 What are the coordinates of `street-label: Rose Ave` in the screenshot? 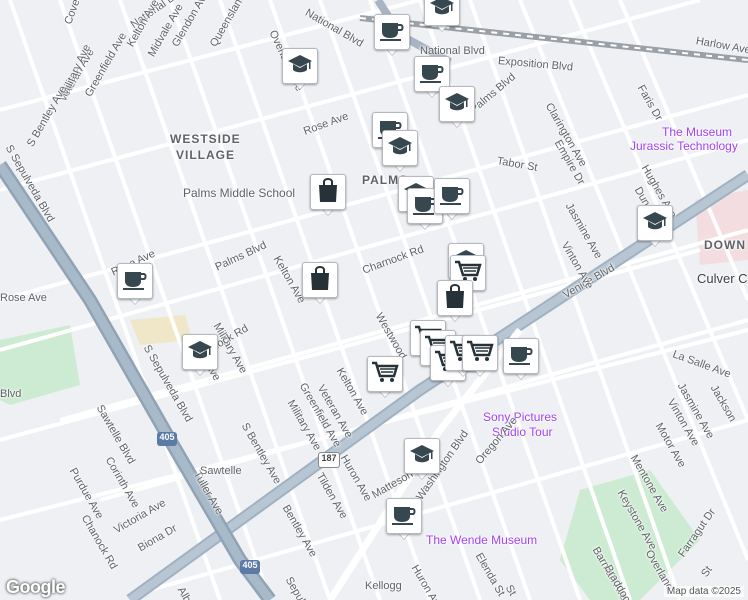 It's located at (23, 298).